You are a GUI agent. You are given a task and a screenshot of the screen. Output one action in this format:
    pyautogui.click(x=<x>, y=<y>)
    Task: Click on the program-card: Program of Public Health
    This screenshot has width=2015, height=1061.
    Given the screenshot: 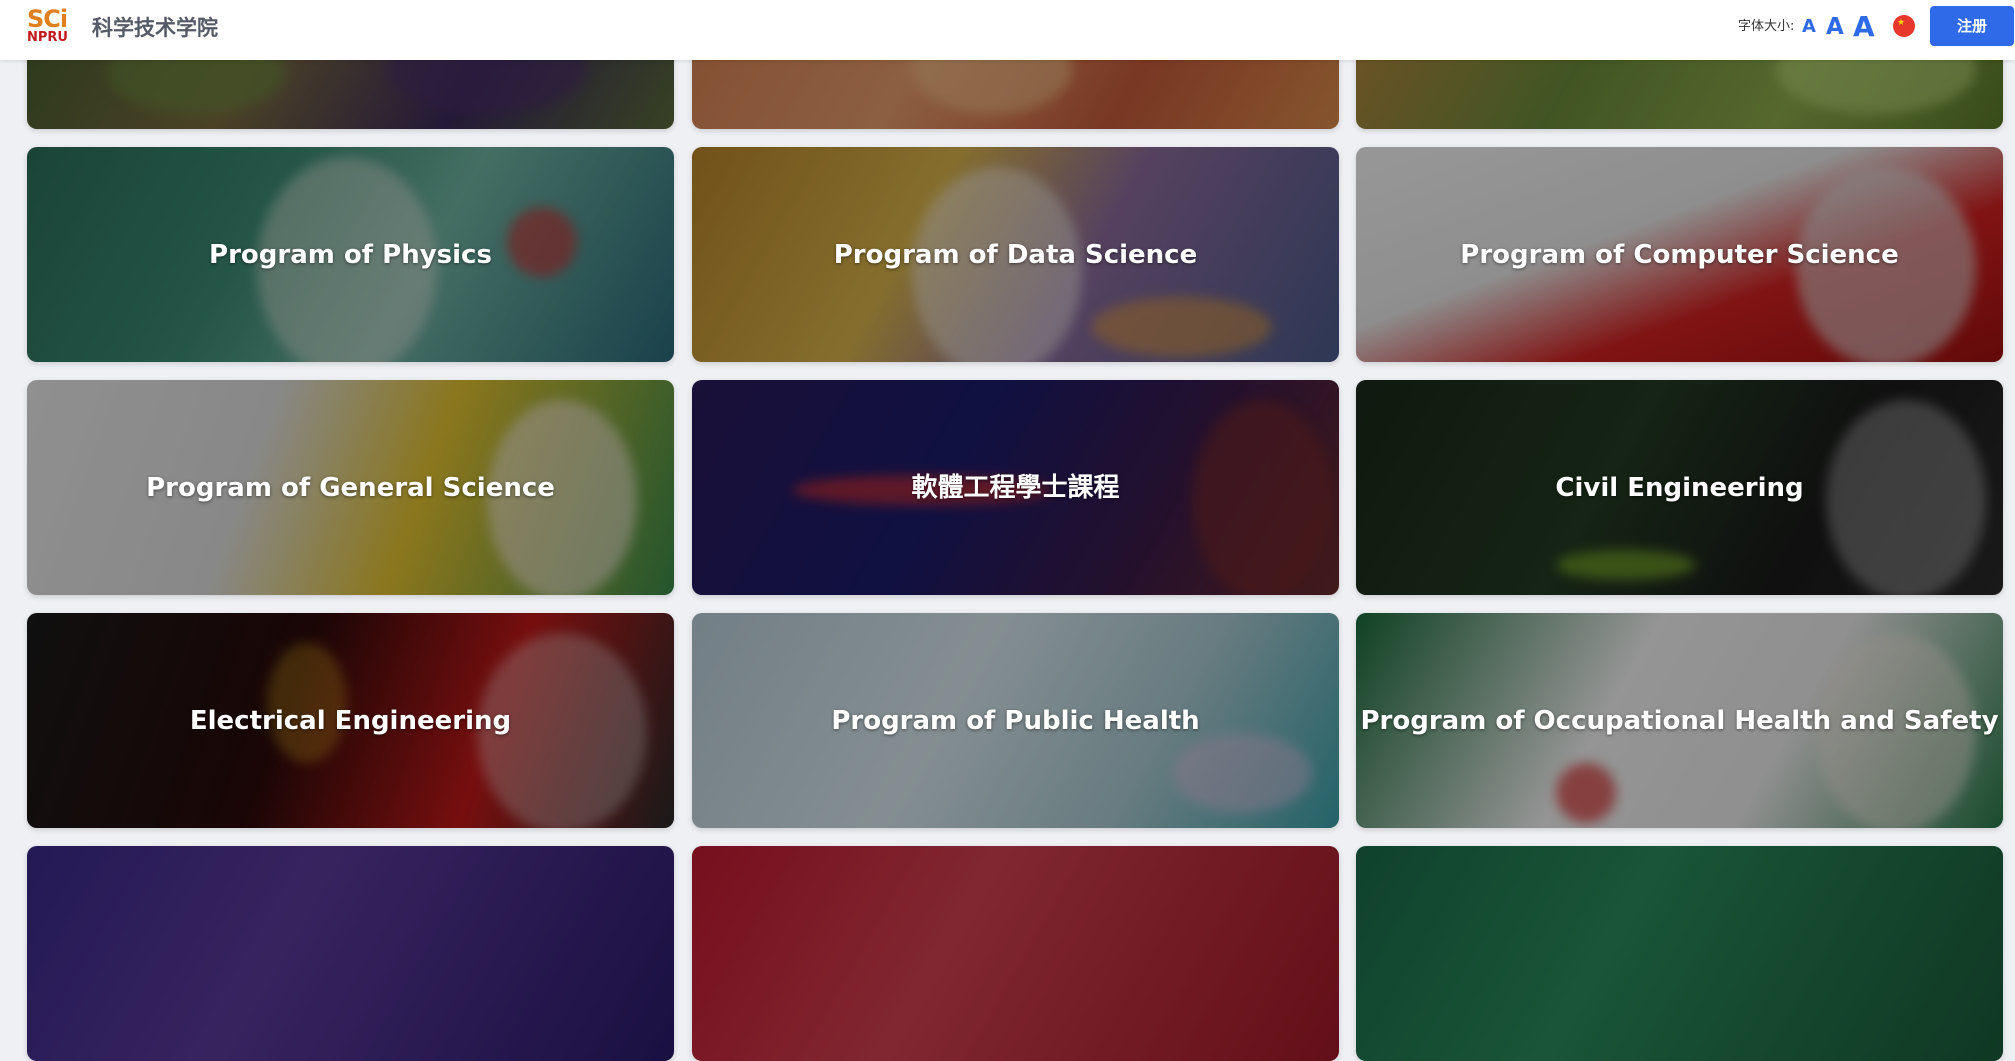 What is the action you would take?
    pyautogui.click(x=1015, y=720)
    